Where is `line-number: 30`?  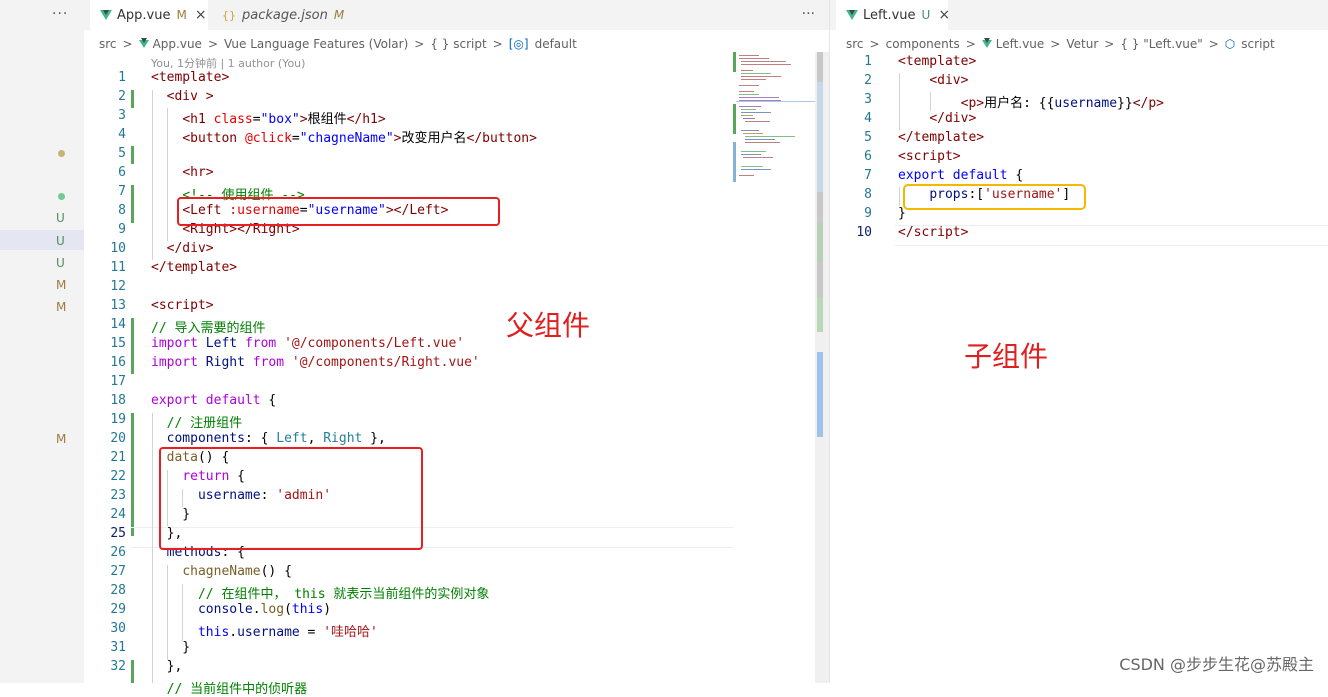 line-number: 30 is located at coordinates (118, 628).